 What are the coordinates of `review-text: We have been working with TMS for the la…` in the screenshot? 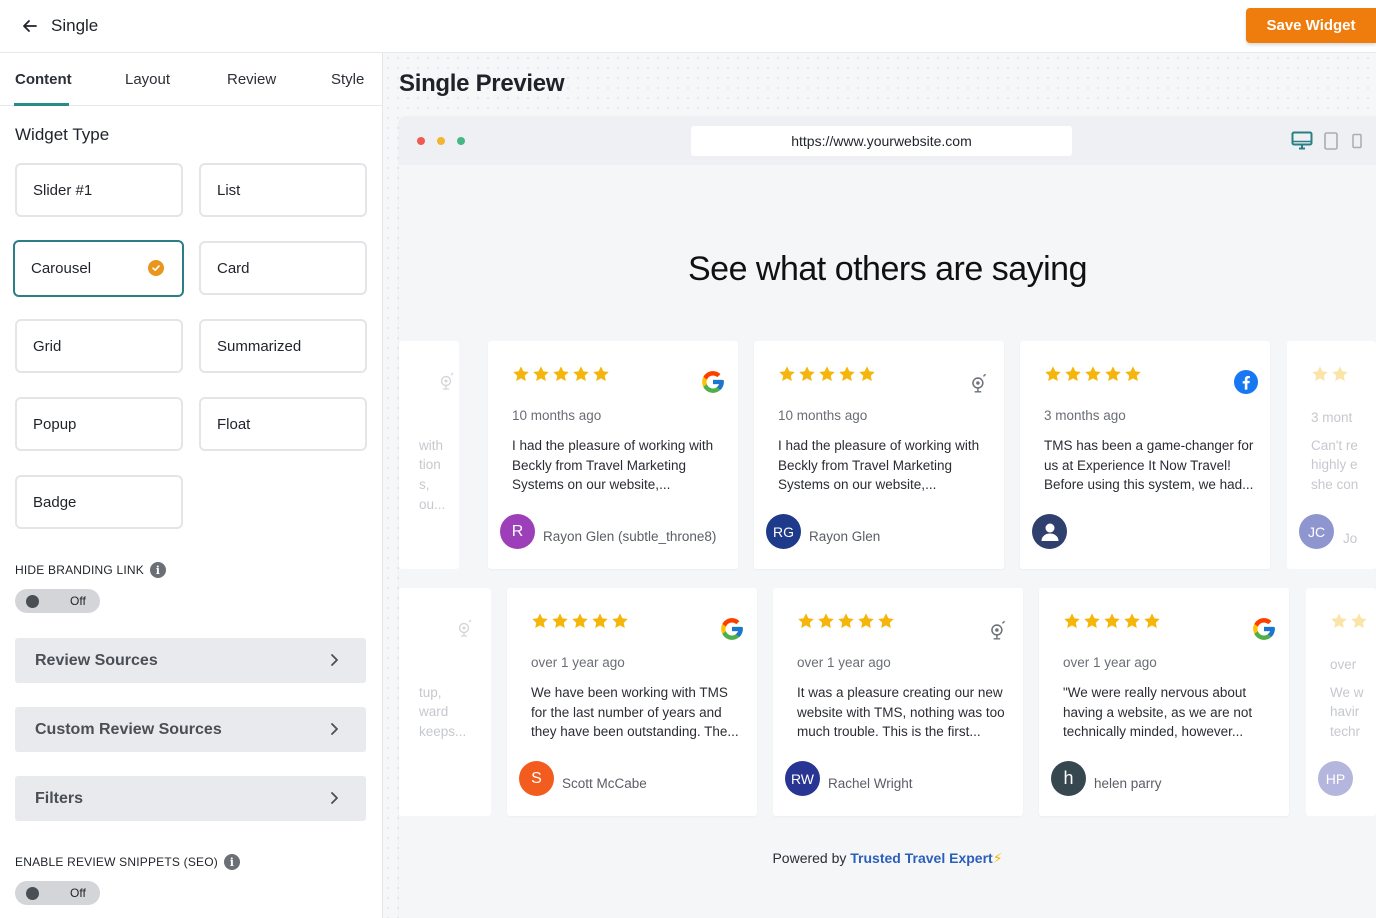 It's located at (635, 712).